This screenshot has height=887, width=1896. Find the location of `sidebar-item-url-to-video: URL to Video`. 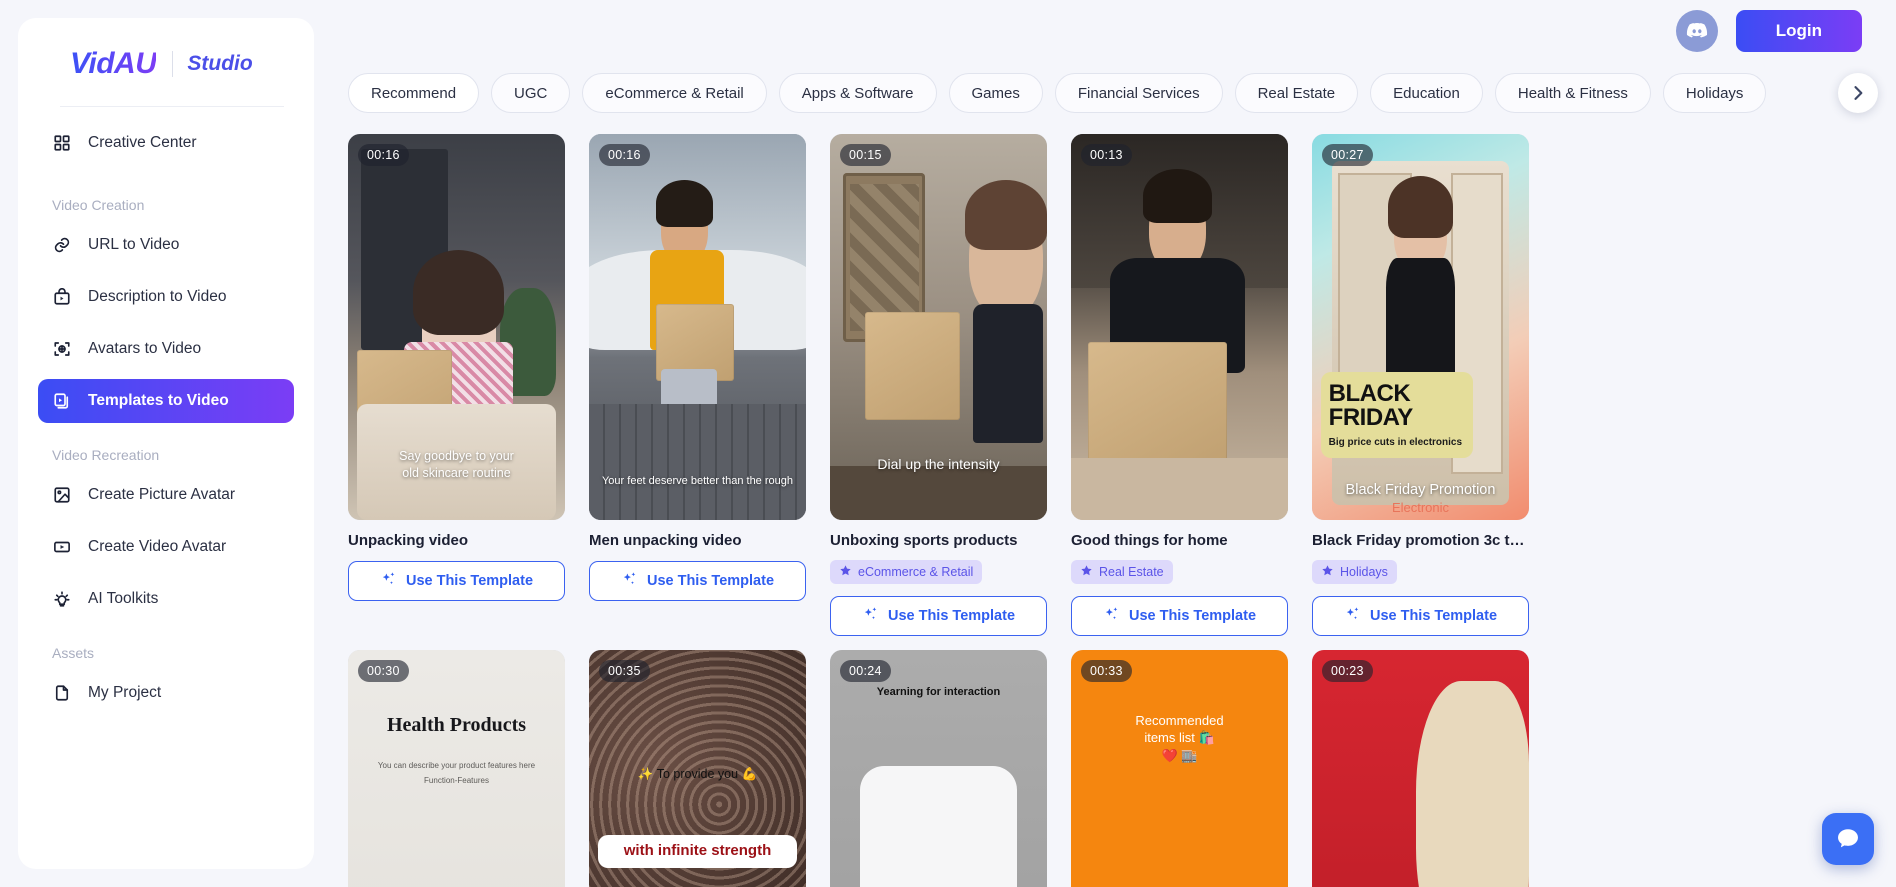

sidebar-item-url-to-video: URL to Video is located at coordinates (166, 245).